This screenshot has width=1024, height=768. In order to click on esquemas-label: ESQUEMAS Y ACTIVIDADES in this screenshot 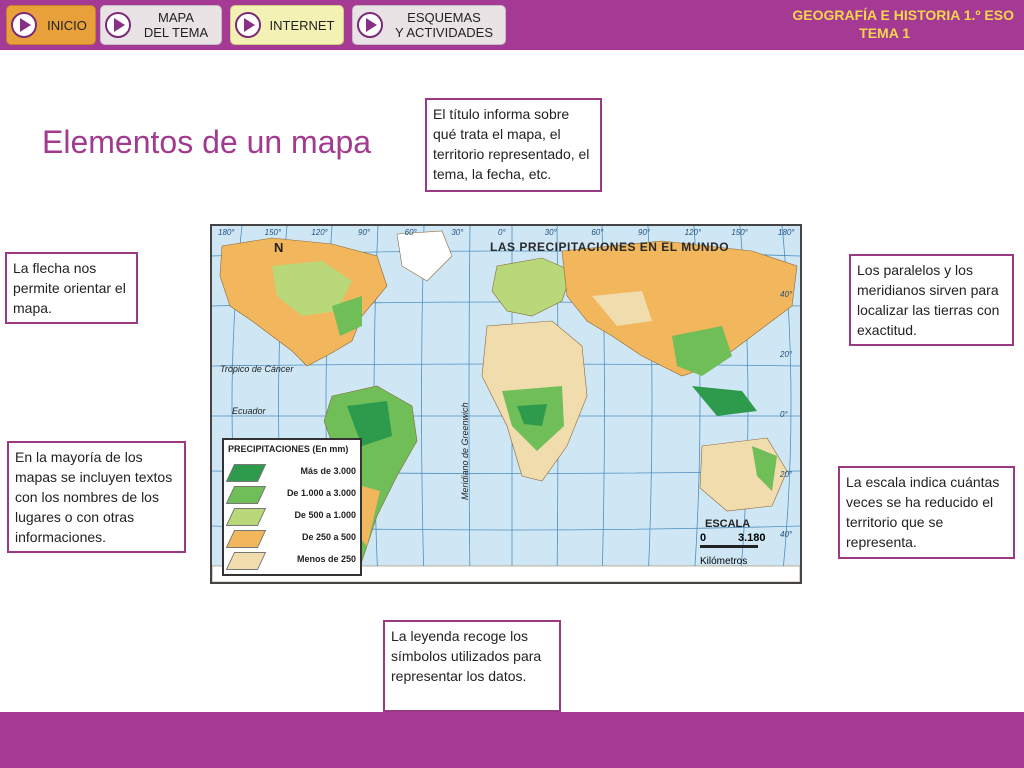, I will do `click(444, 25)`.